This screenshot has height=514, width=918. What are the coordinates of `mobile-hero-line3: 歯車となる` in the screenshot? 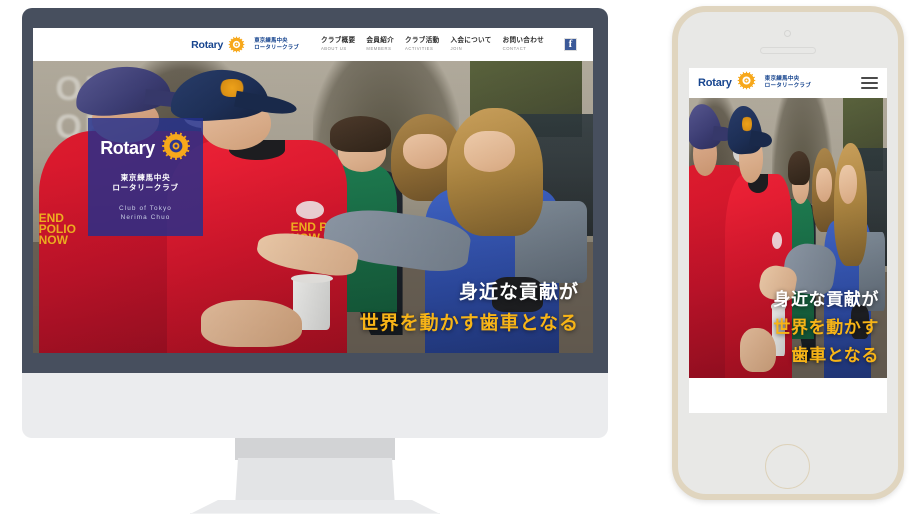 It's located at (835, 355).